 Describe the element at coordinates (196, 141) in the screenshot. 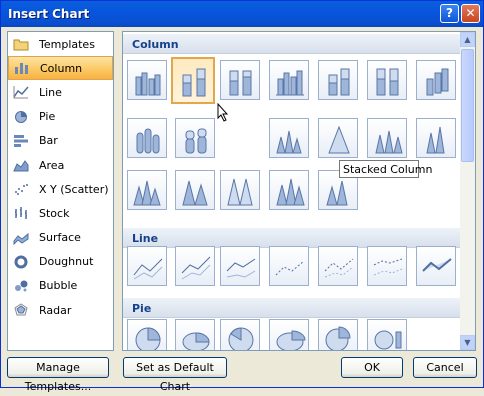

I see `stacked-cylinder-icon` at that location.